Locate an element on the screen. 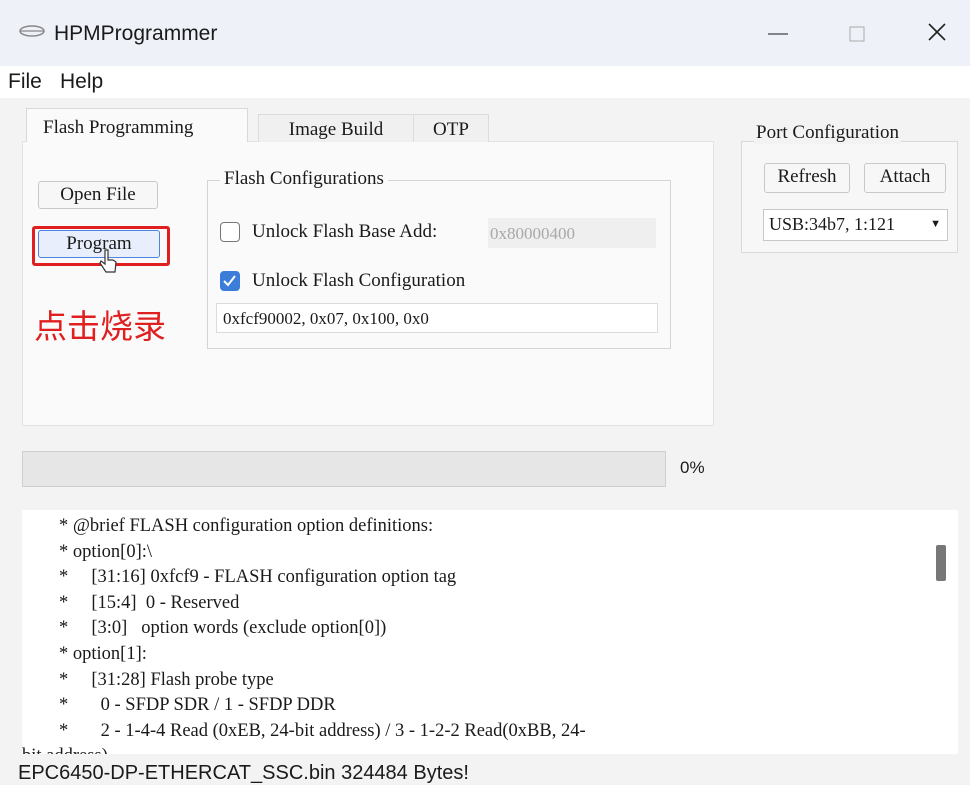 The height and width of the screenshot is (785, 970). port-select: USB:34b7, 1:121 ▼ is located at coordinates (855, 225).